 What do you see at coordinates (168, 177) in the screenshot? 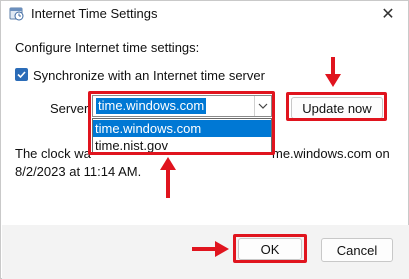
I see `arrow-up-icon` at bounding box center [168, 177].